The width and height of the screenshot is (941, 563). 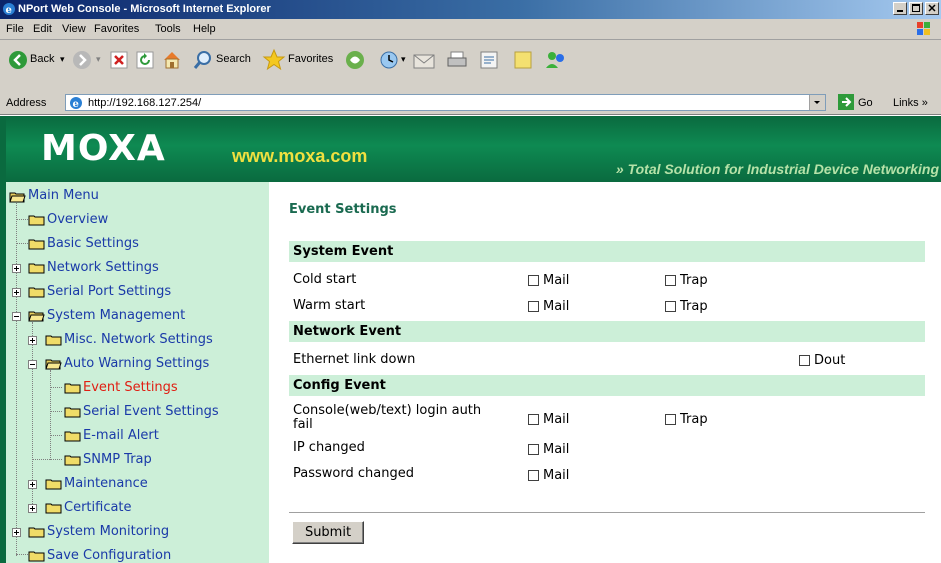 I want to click on moxa-logo: MOXA, so click(x=103, y=148).